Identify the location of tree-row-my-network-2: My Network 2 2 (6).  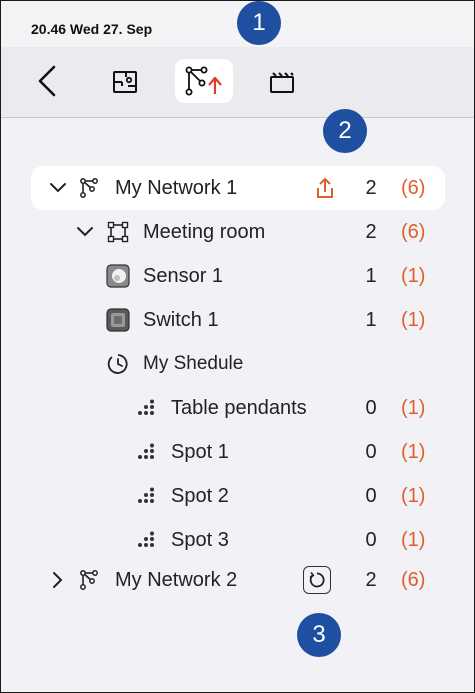
(237, 580).